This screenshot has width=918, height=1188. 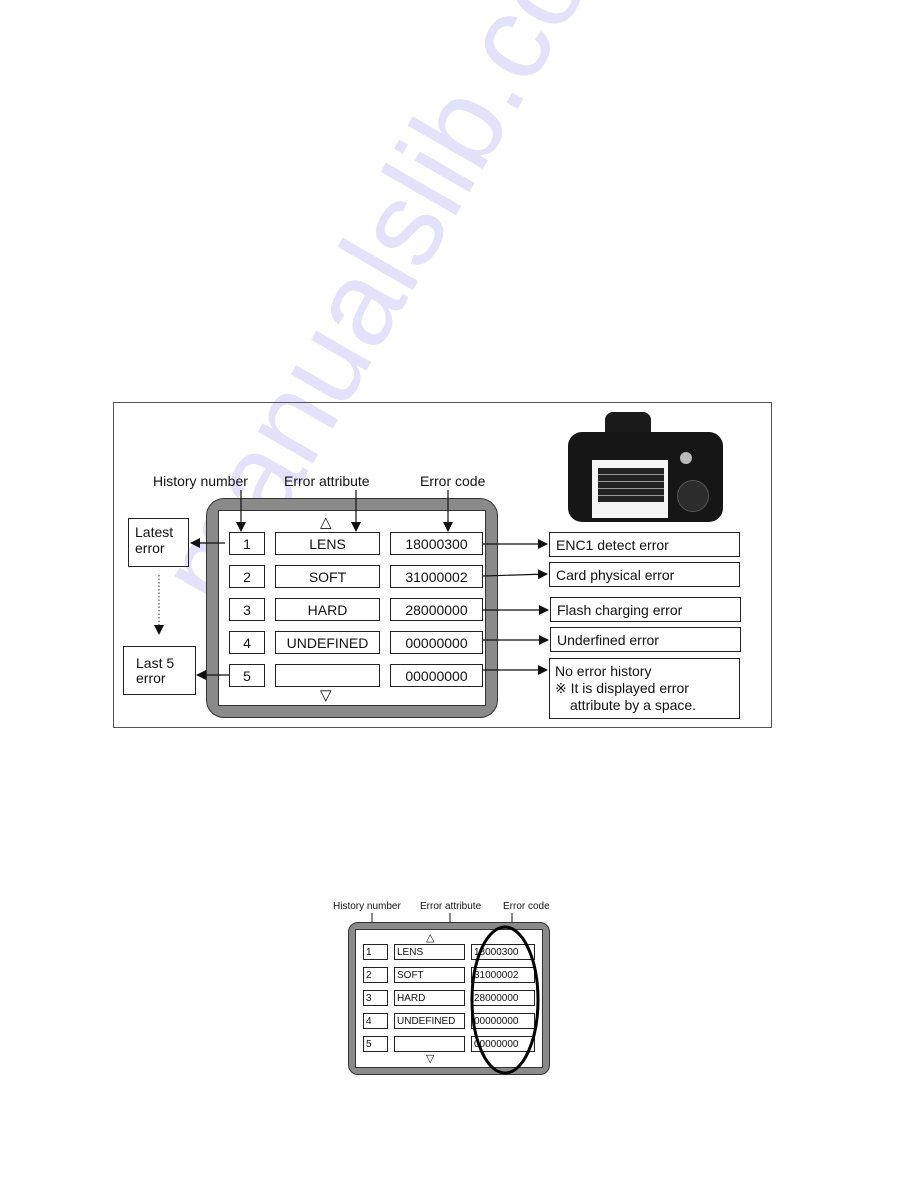 What do you see at coordinates (375, 975) in the screenshot?
I see `small-history-number-cell: 2` at bounding box center [375, 975].